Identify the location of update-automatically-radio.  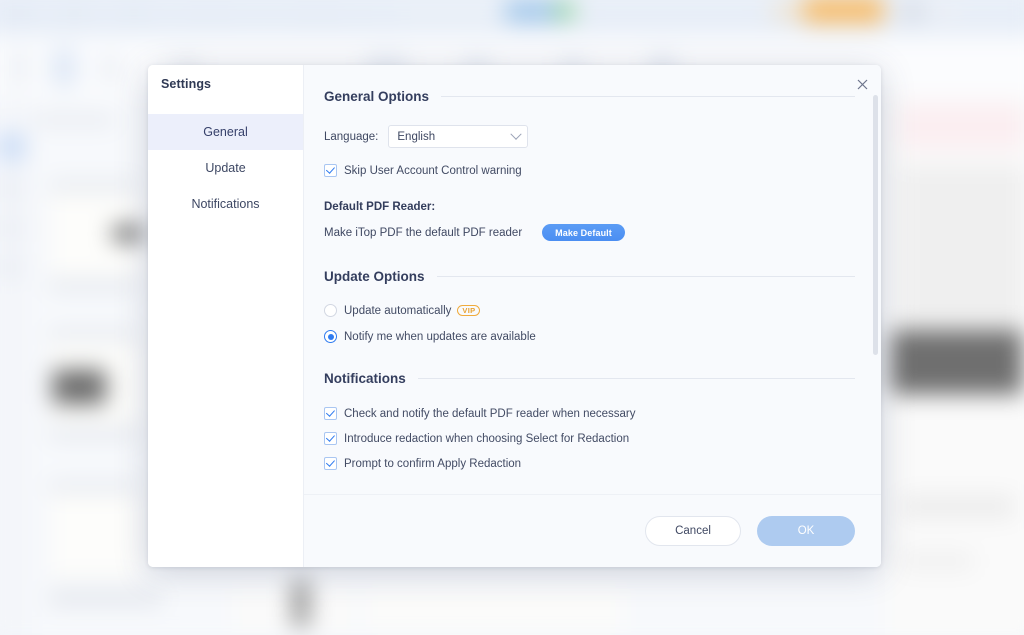
(330, 310).